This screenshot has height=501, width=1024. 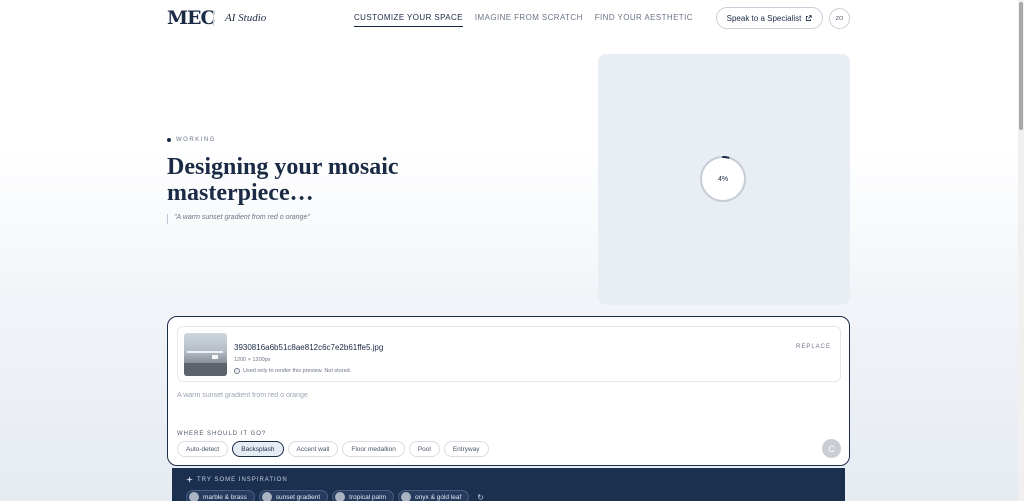 I want to click on chip-entryway: Entryway, so click(x=466, y=449).